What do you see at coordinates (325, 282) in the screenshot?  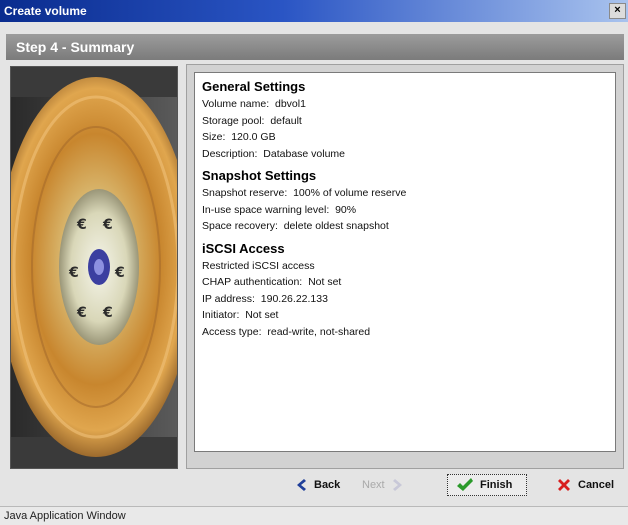 I see `chap-value: Not set` at bounding box center [325, 282].